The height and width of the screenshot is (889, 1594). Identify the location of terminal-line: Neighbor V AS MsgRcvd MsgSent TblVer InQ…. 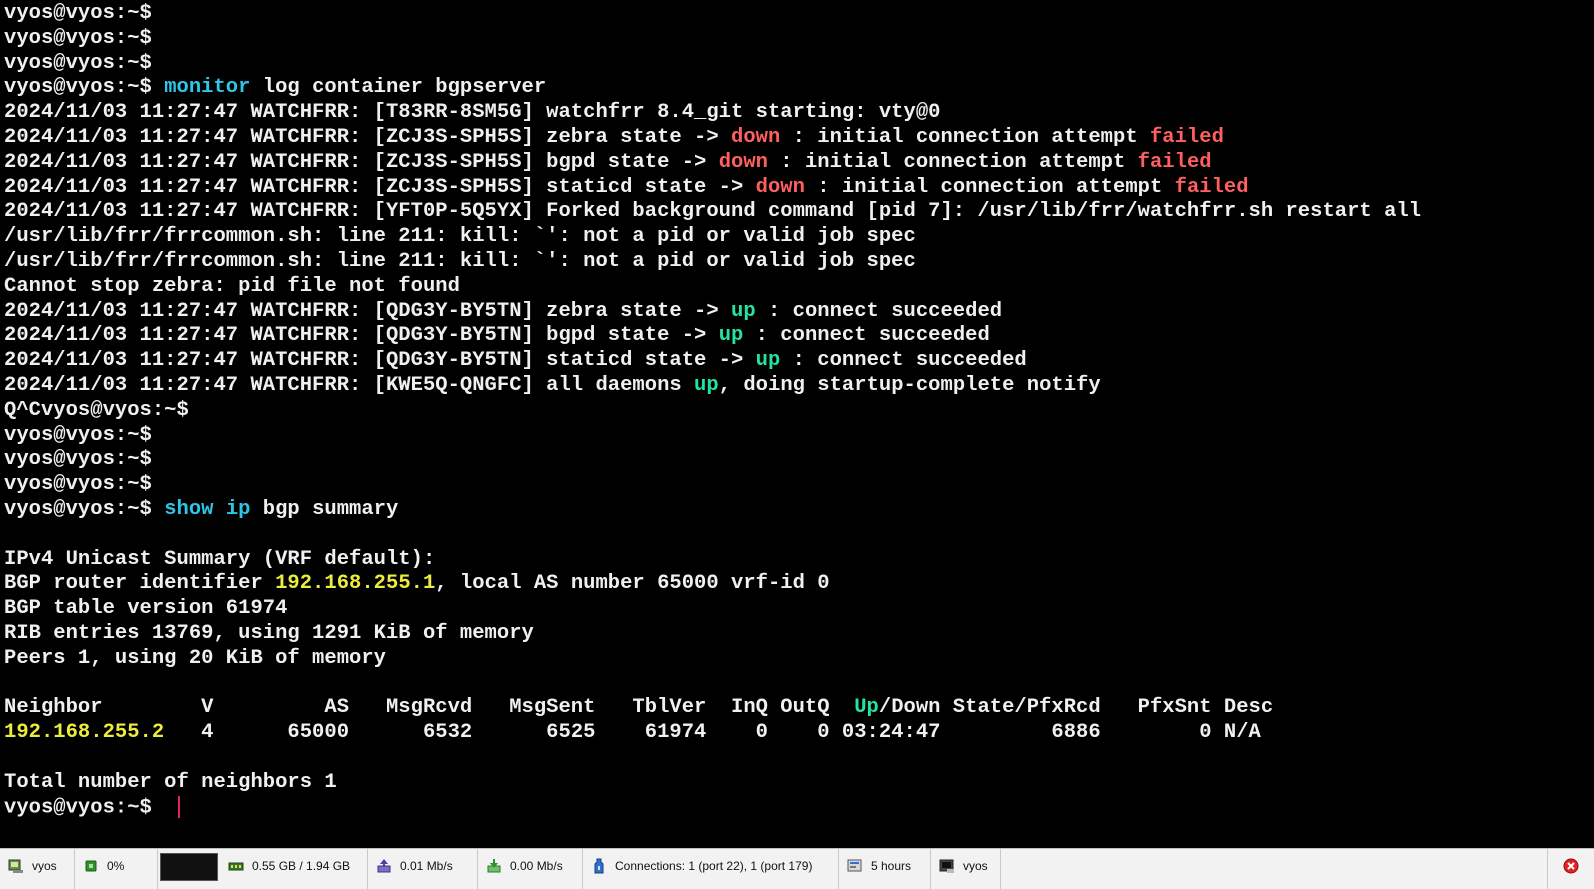
(712, 708).